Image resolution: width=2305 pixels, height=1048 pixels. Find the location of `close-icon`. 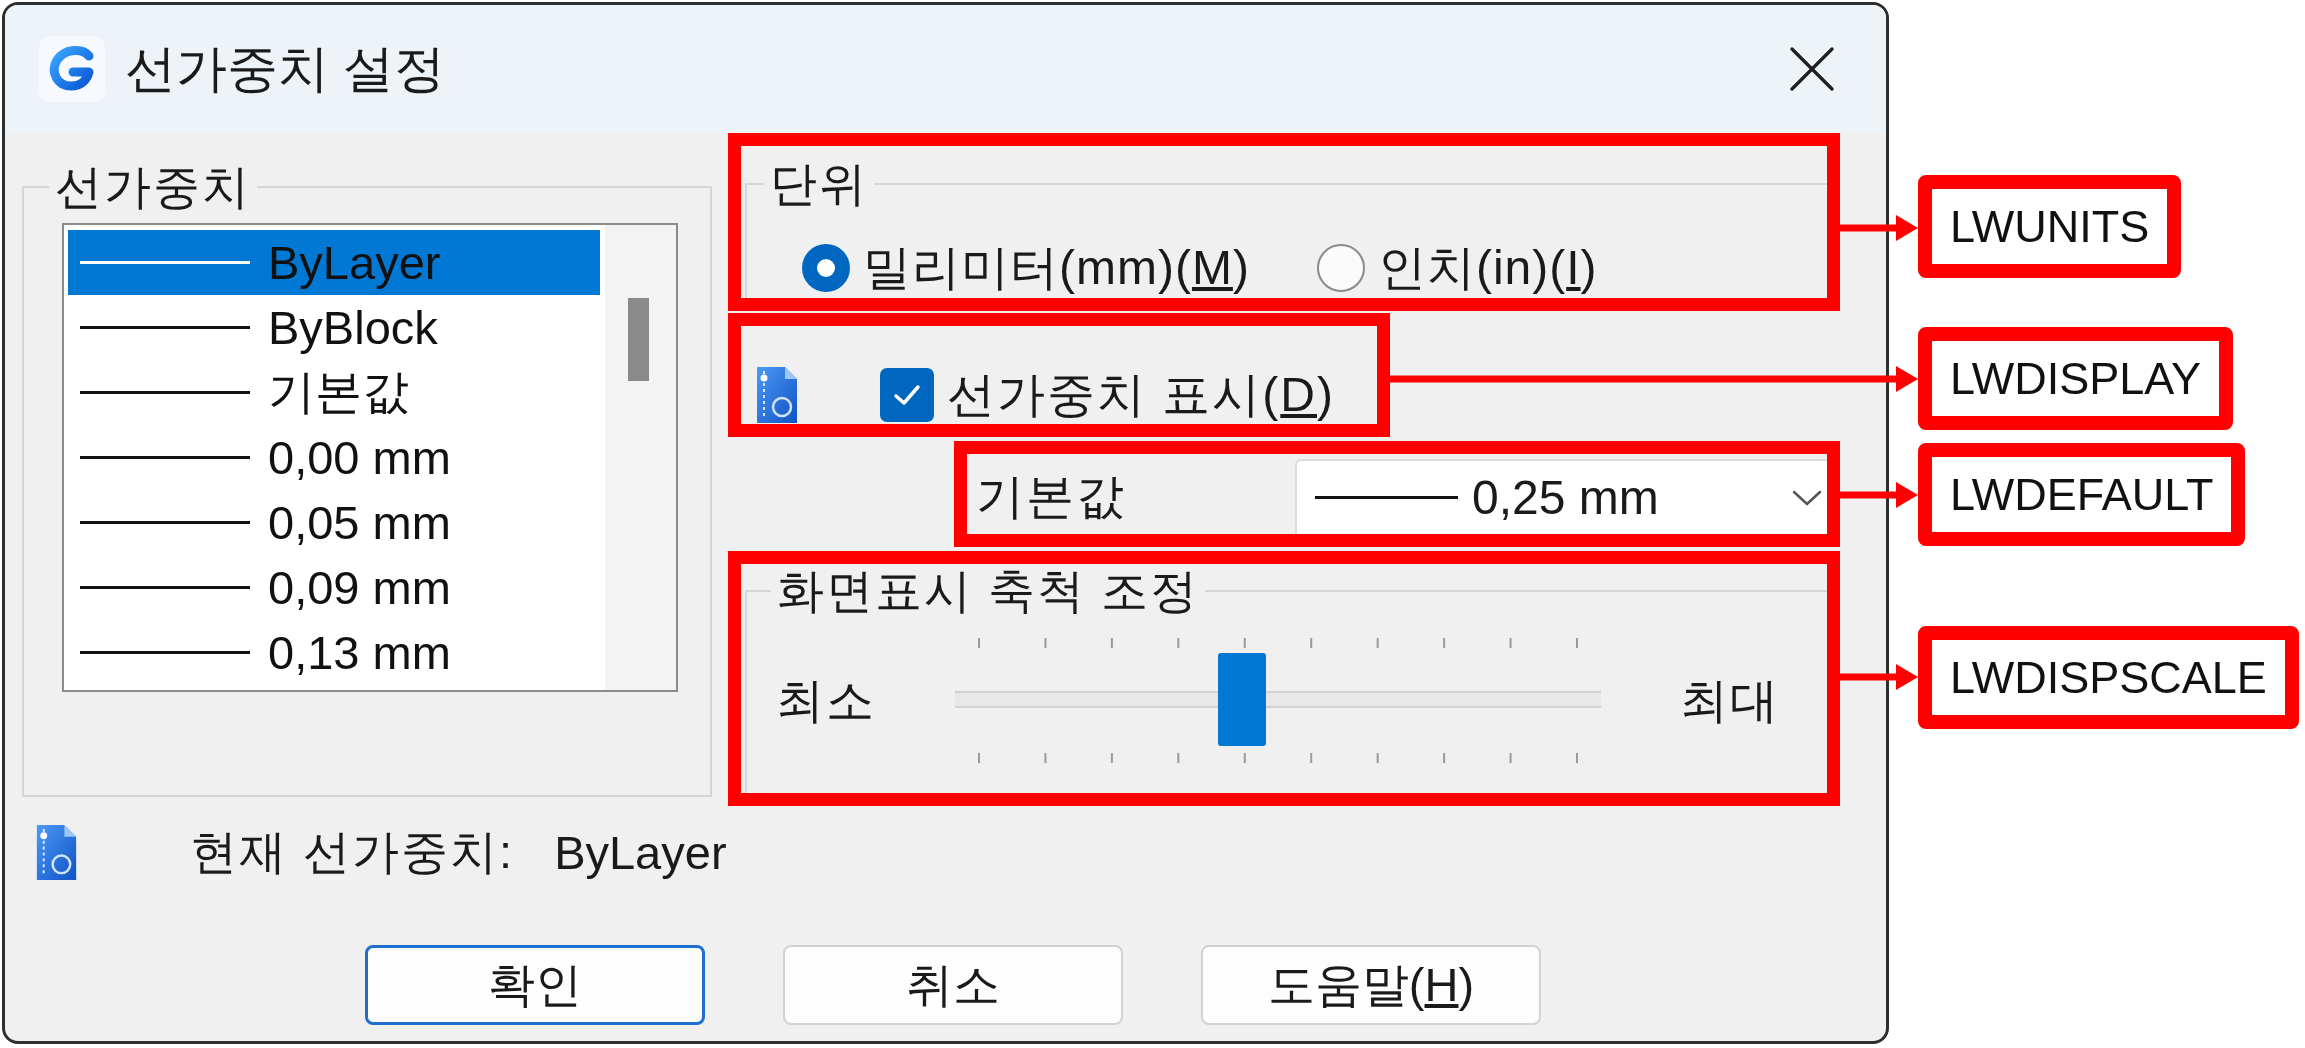

close-icon is located at coordinates (1812, 69).